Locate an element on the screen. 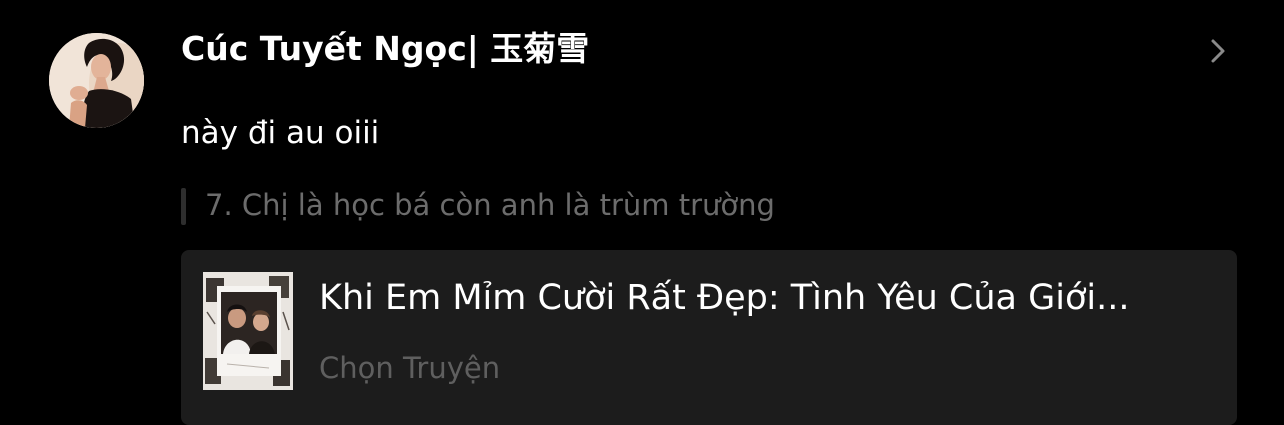 The width and height of the screenshot is (1284, 425). story-cover is located at coordinates (248, 331).